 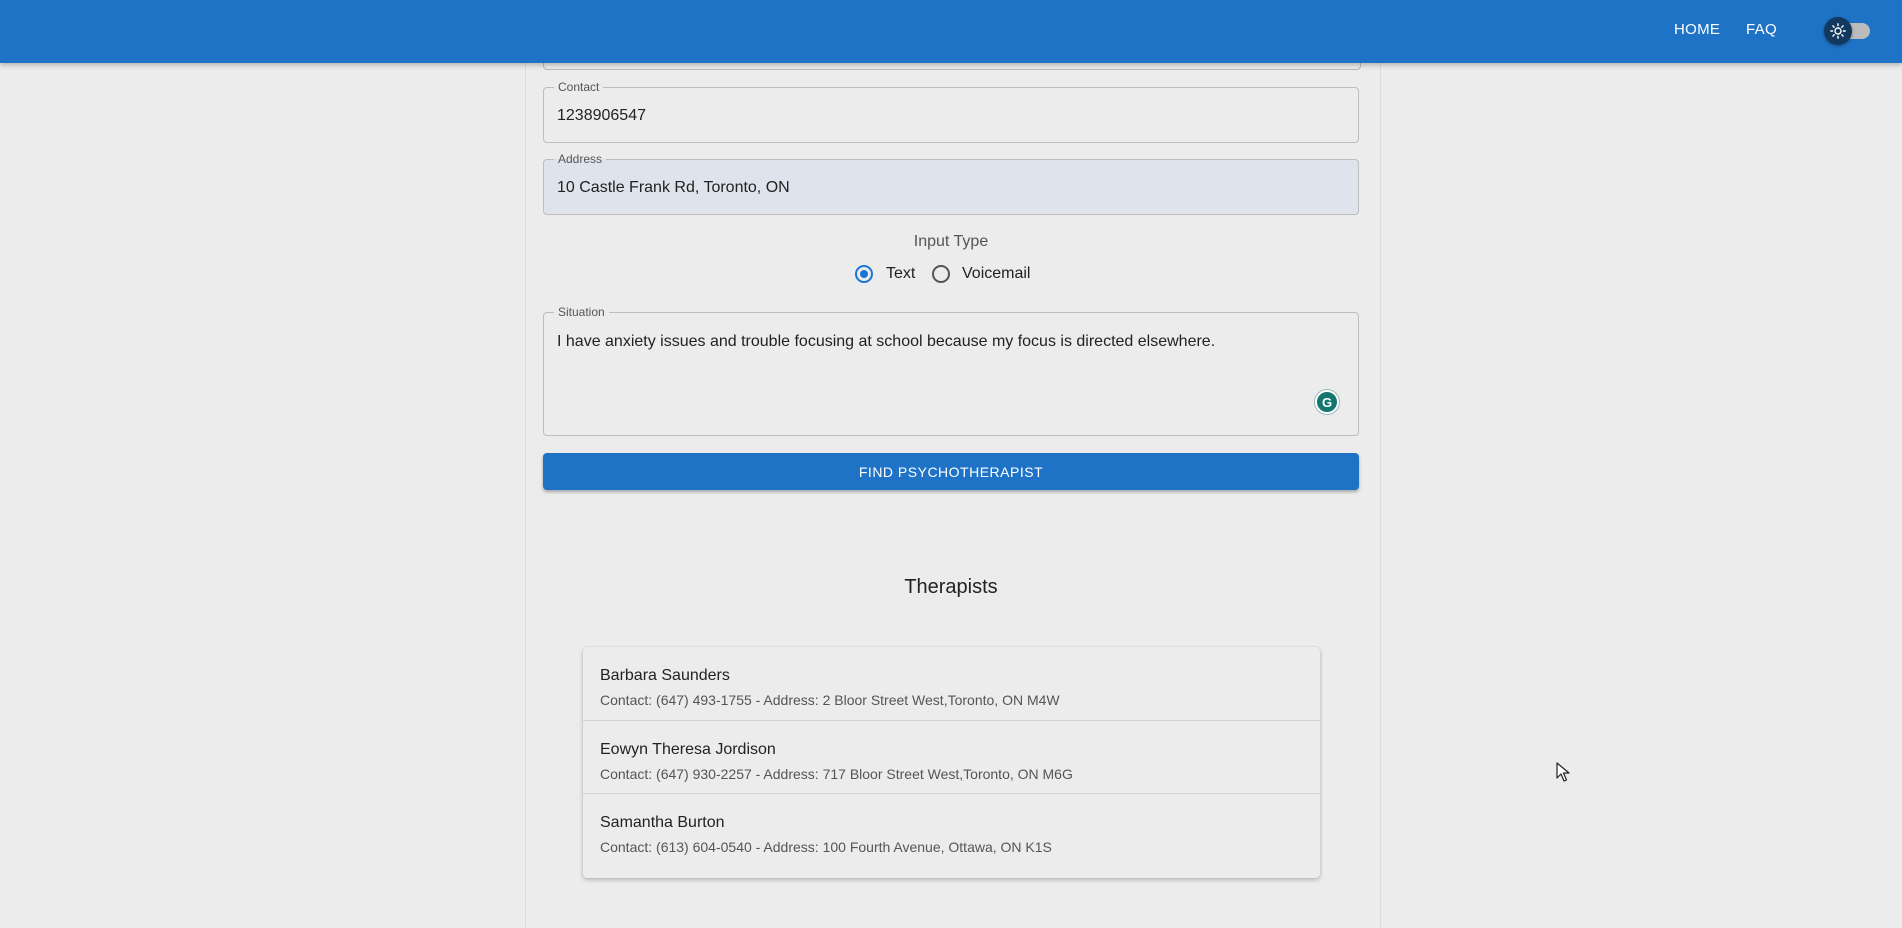 What do you see at coordinates (951, 587) in the screenshot?
I see `therapists-title: Therapists` at bounding box center [951, 587].